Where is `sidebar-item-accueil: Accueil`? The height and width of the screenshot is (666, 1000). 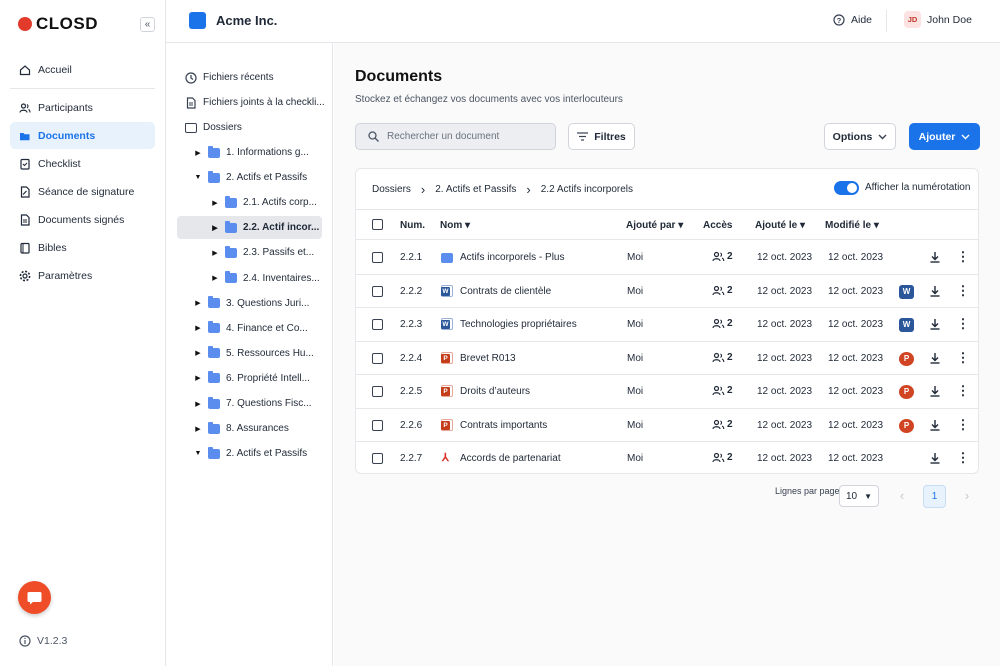 sidebar-item-accueil: Accueil is located at coordinates (82, 69).